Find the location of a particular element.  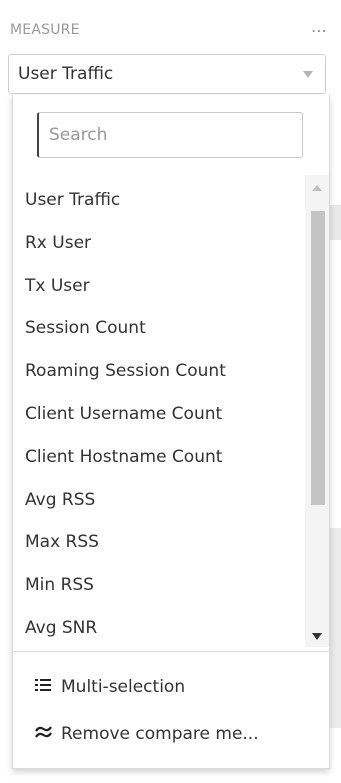

multi-selection-button: Multi-selection is located at coordinates (110, 687).